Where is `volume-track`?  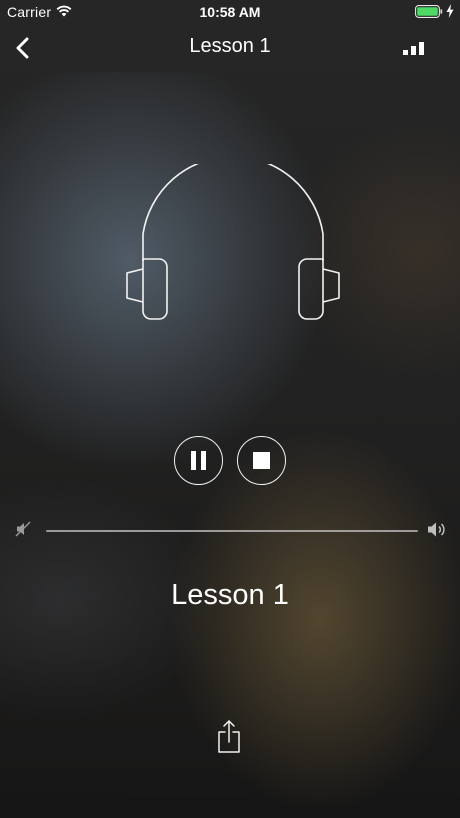 volume-track is located at coordinates (232, 531).